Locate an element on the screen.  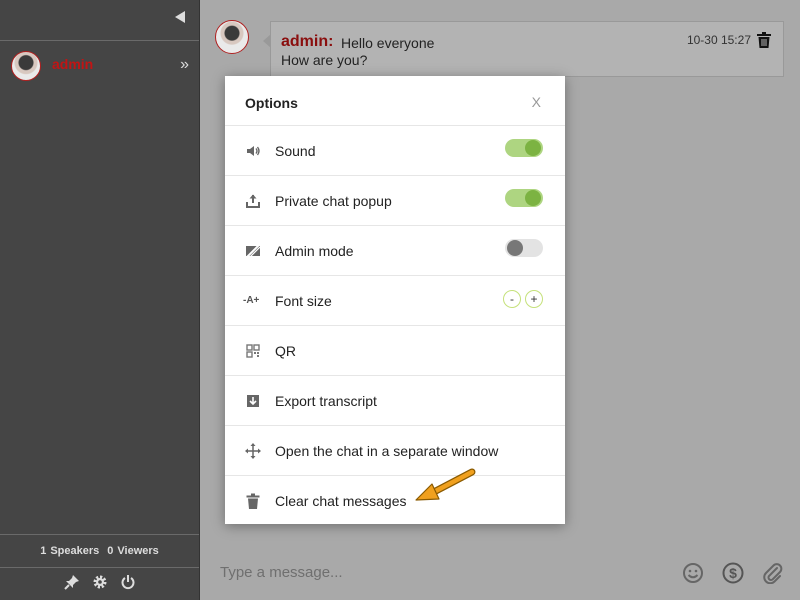
option-export-transcript: Export transcript is located at coordinates (395, 401).